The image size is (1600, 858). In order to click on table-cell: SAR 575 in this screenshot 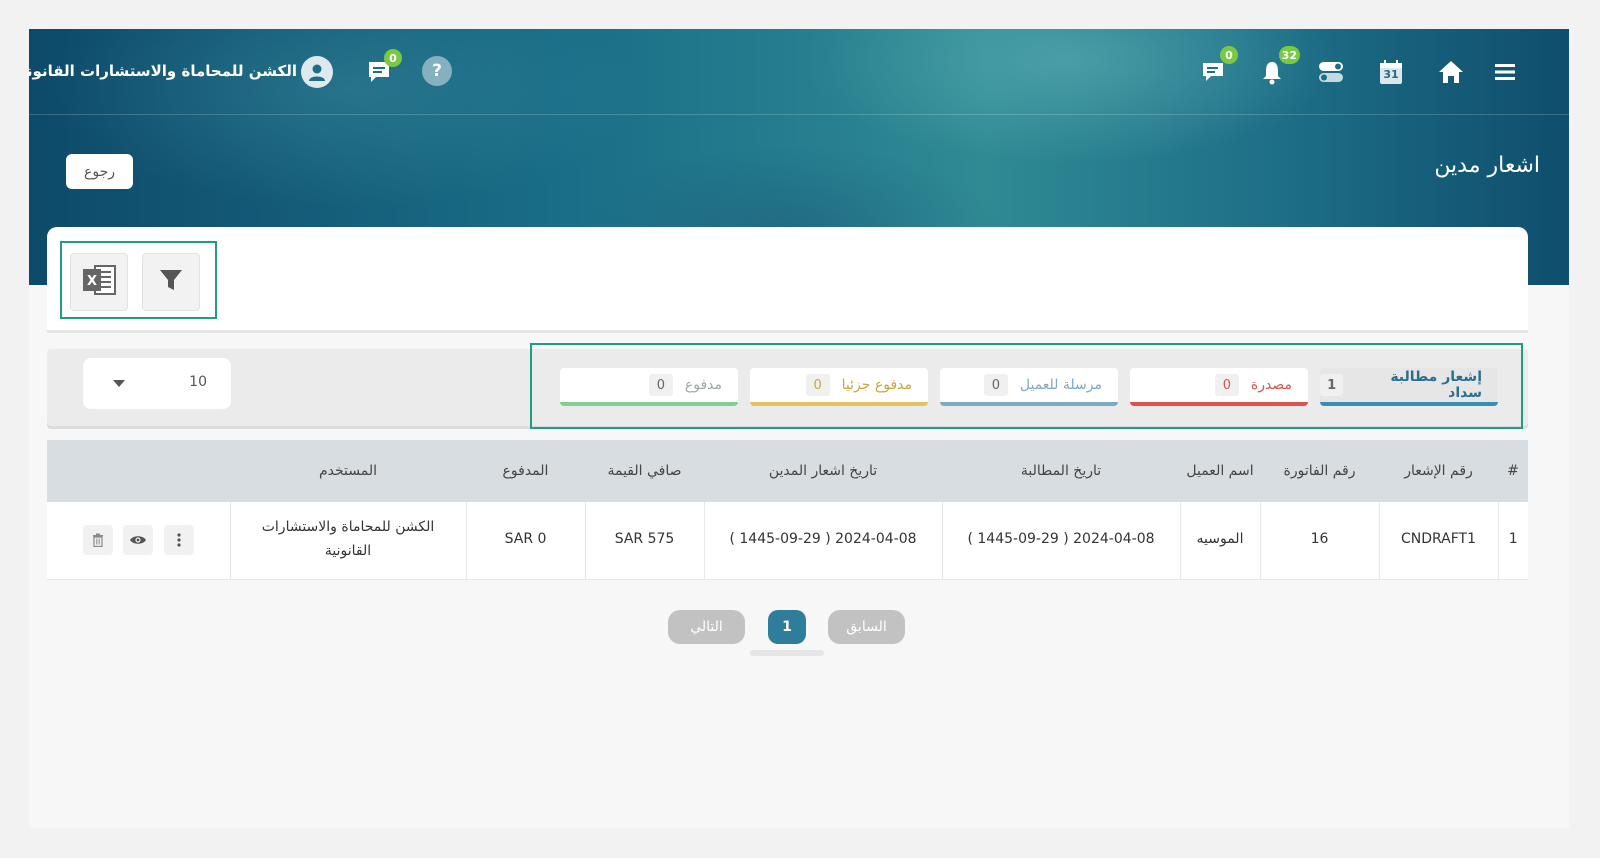, I will do `click(644, 541)`.